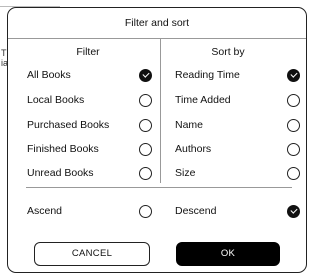 The width and height of the screenshot is (320, 278). What do you see at coordinates (159, 187) in the screenshot?
I see `order-divider` at bounding box center [159, 187].